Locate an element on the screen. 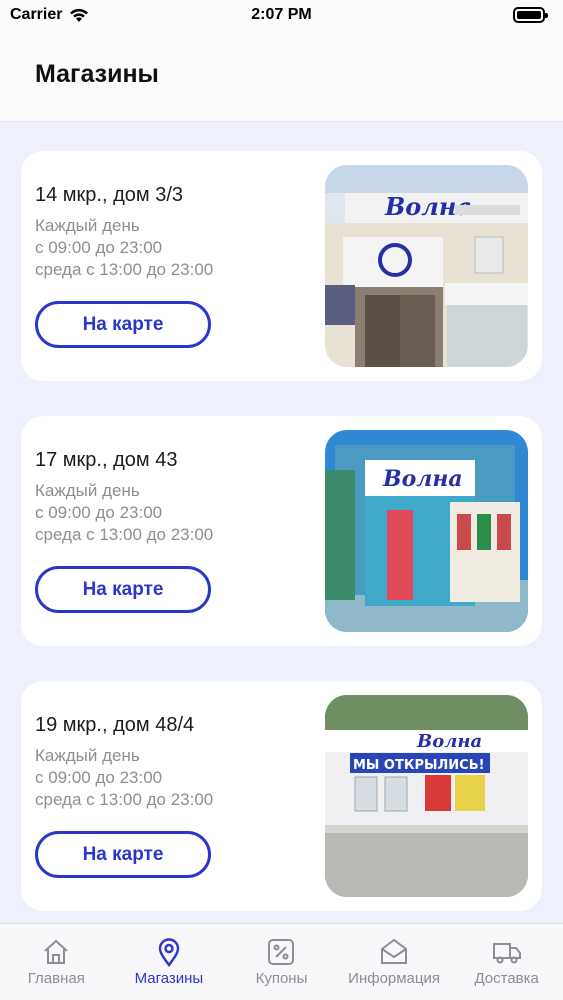 The width and height of the screenshot is (563, 1000). home-icon is located at coordinates (56, 951).